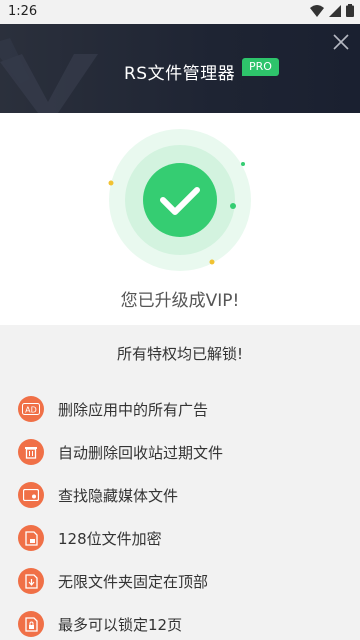 Image resolution: width=360 pixels, height=640 pixels. I want to click on status-time: 1:26, so click(23, 11).